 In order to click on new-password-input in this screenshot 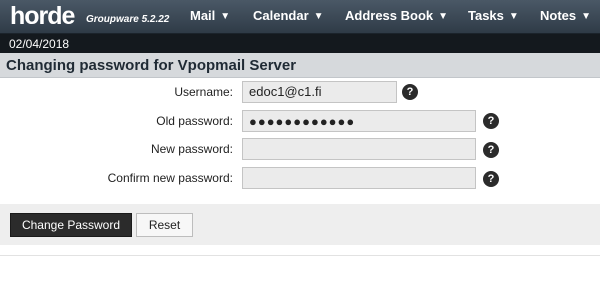, I will do `click(359, 149)`.